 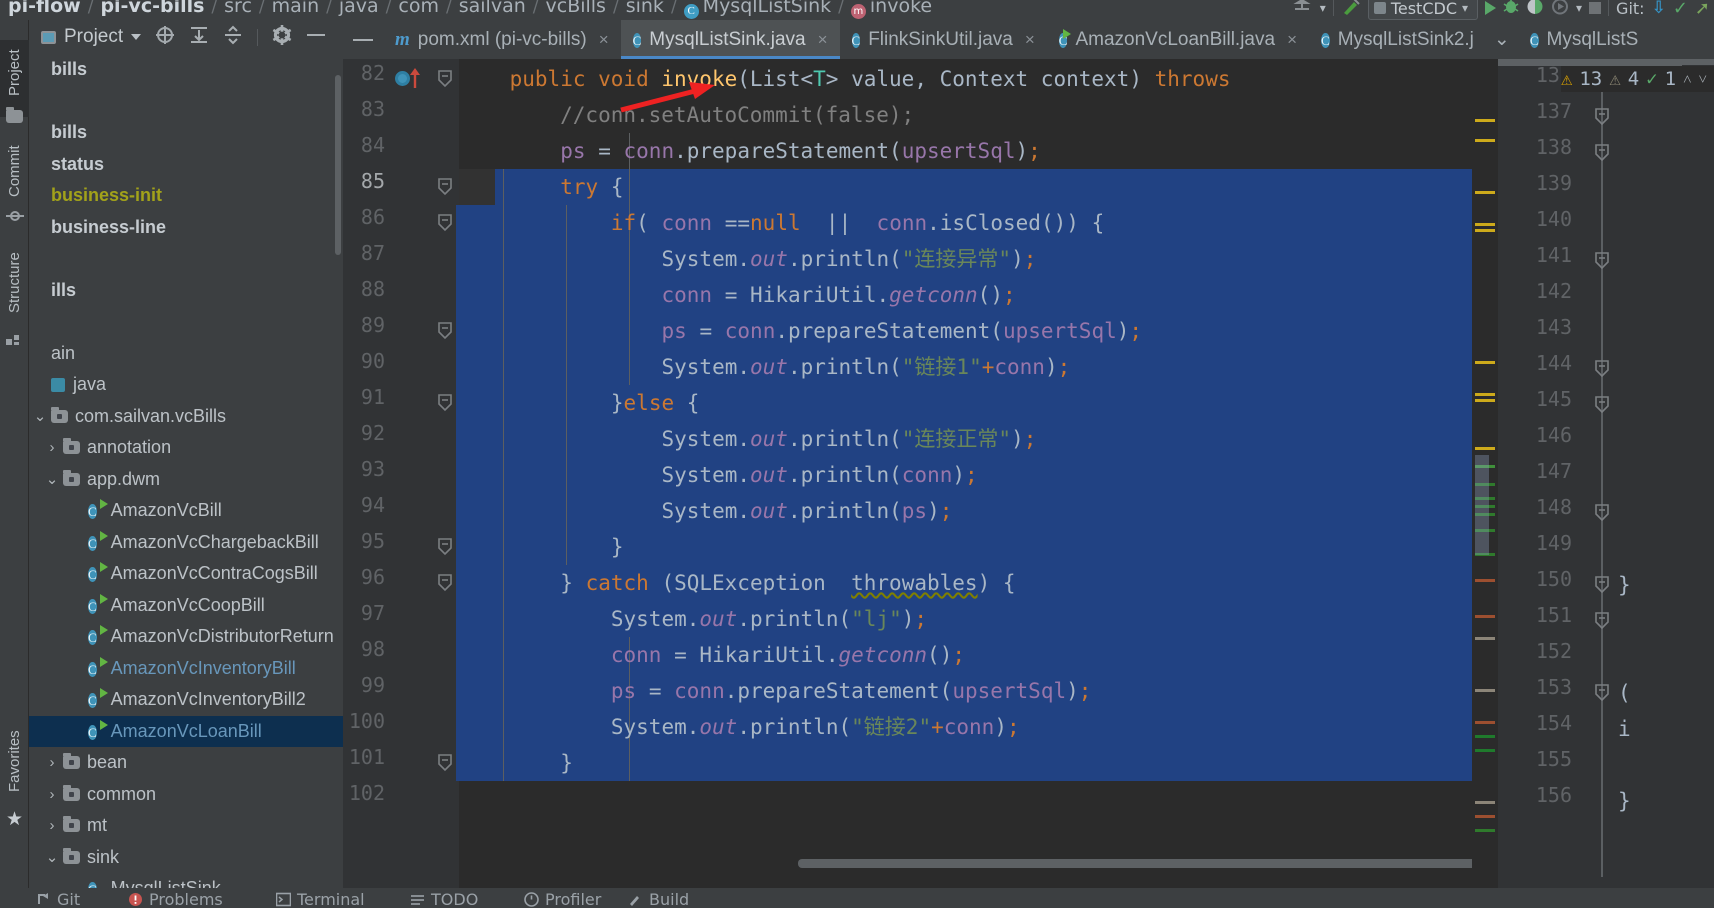 I want to click on expand-all-icon, so click(x=199, y=37).